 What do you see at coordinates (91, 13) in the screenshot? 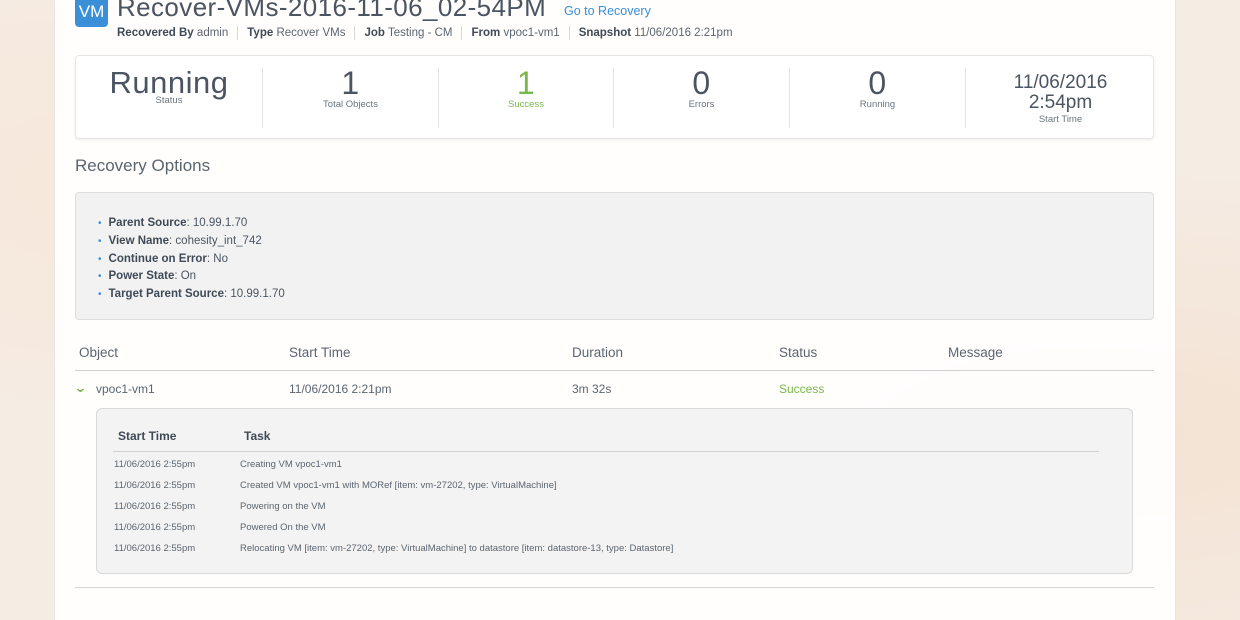
I see `vm-badge: VM` at bounding box center [91, 13].